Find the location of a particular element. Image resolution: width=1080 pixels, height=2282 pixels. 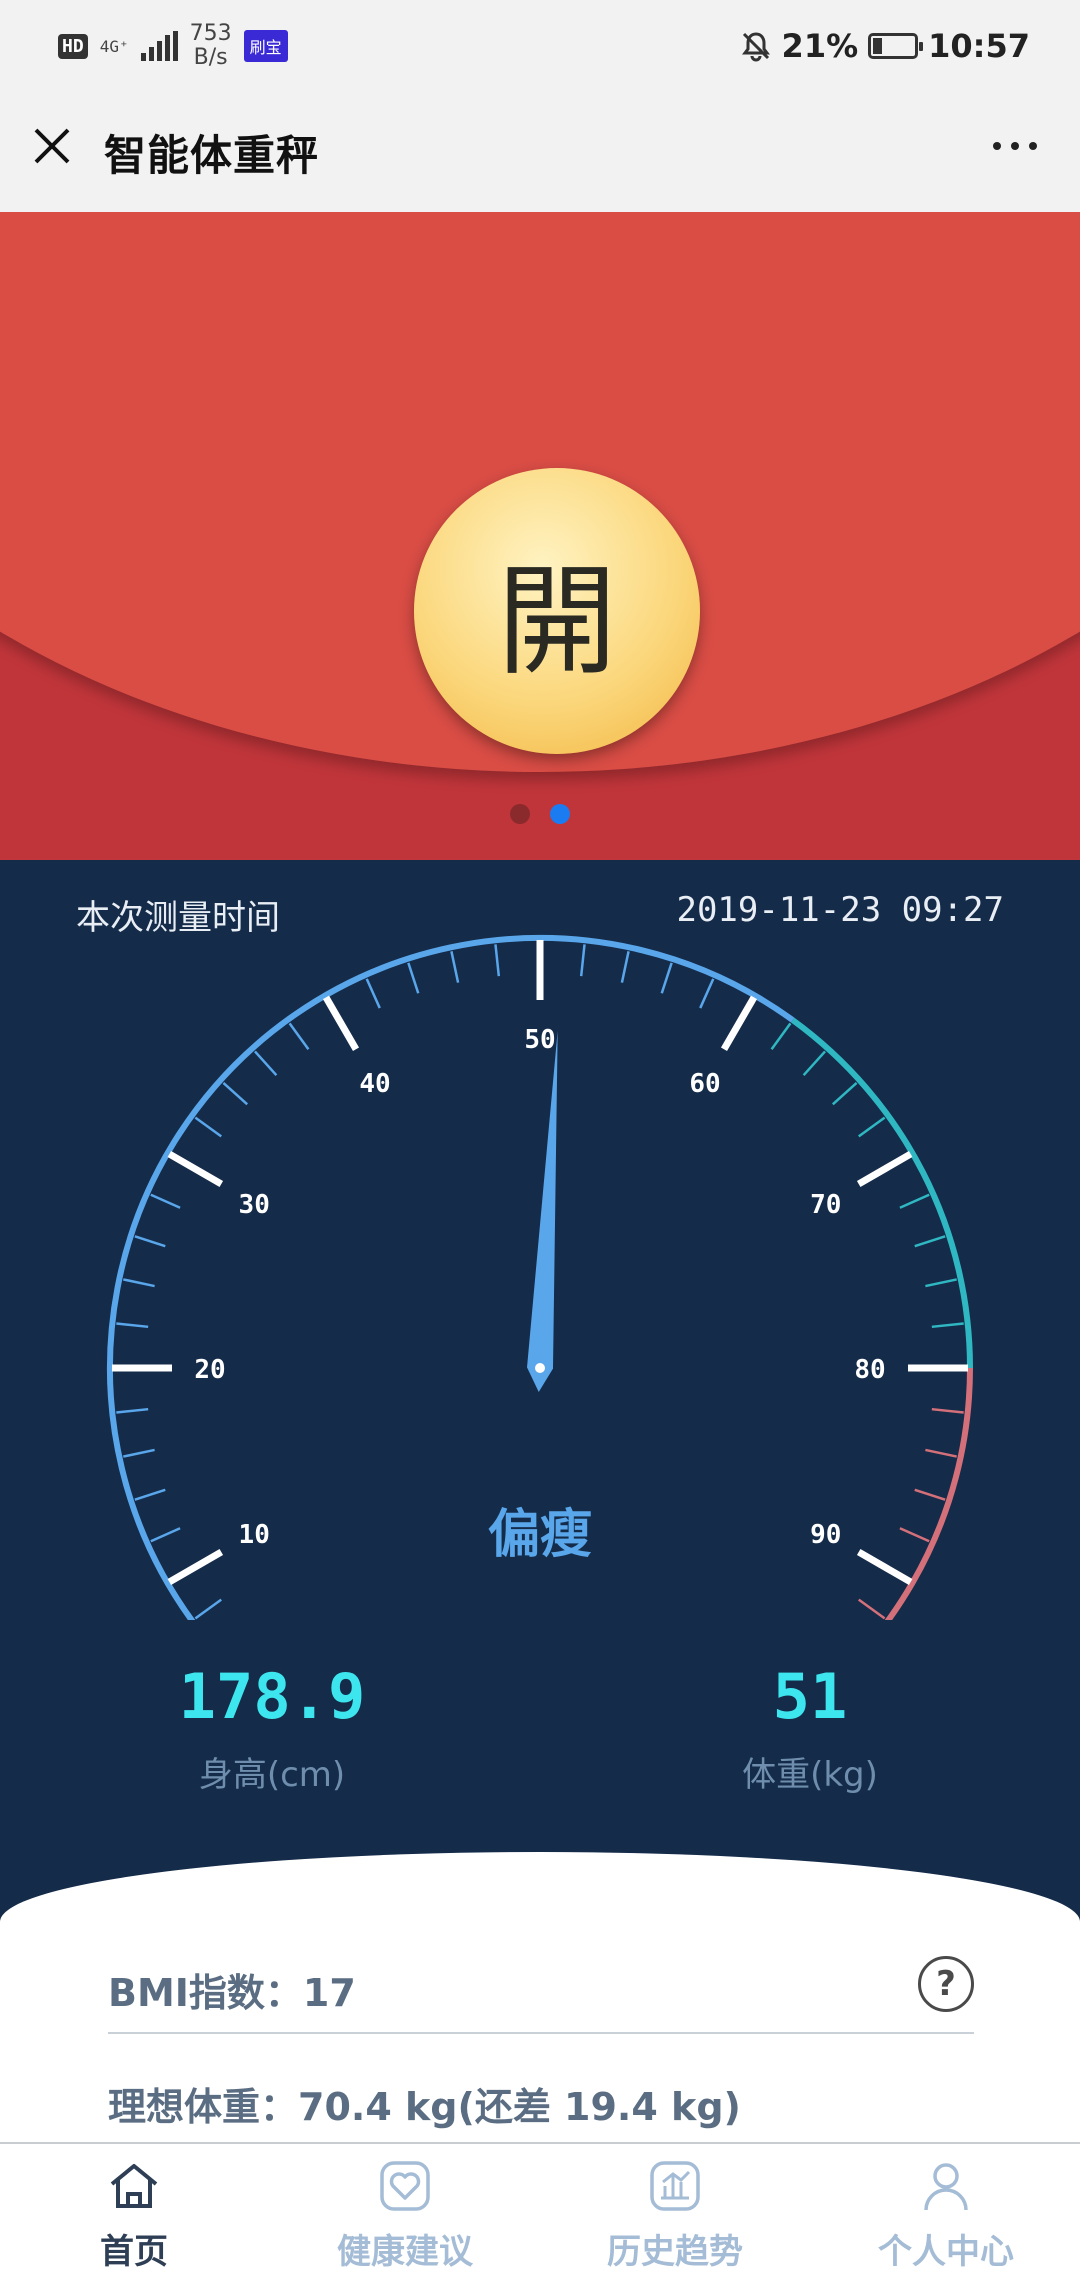

signal-icon is located at coordinates (159, 46).